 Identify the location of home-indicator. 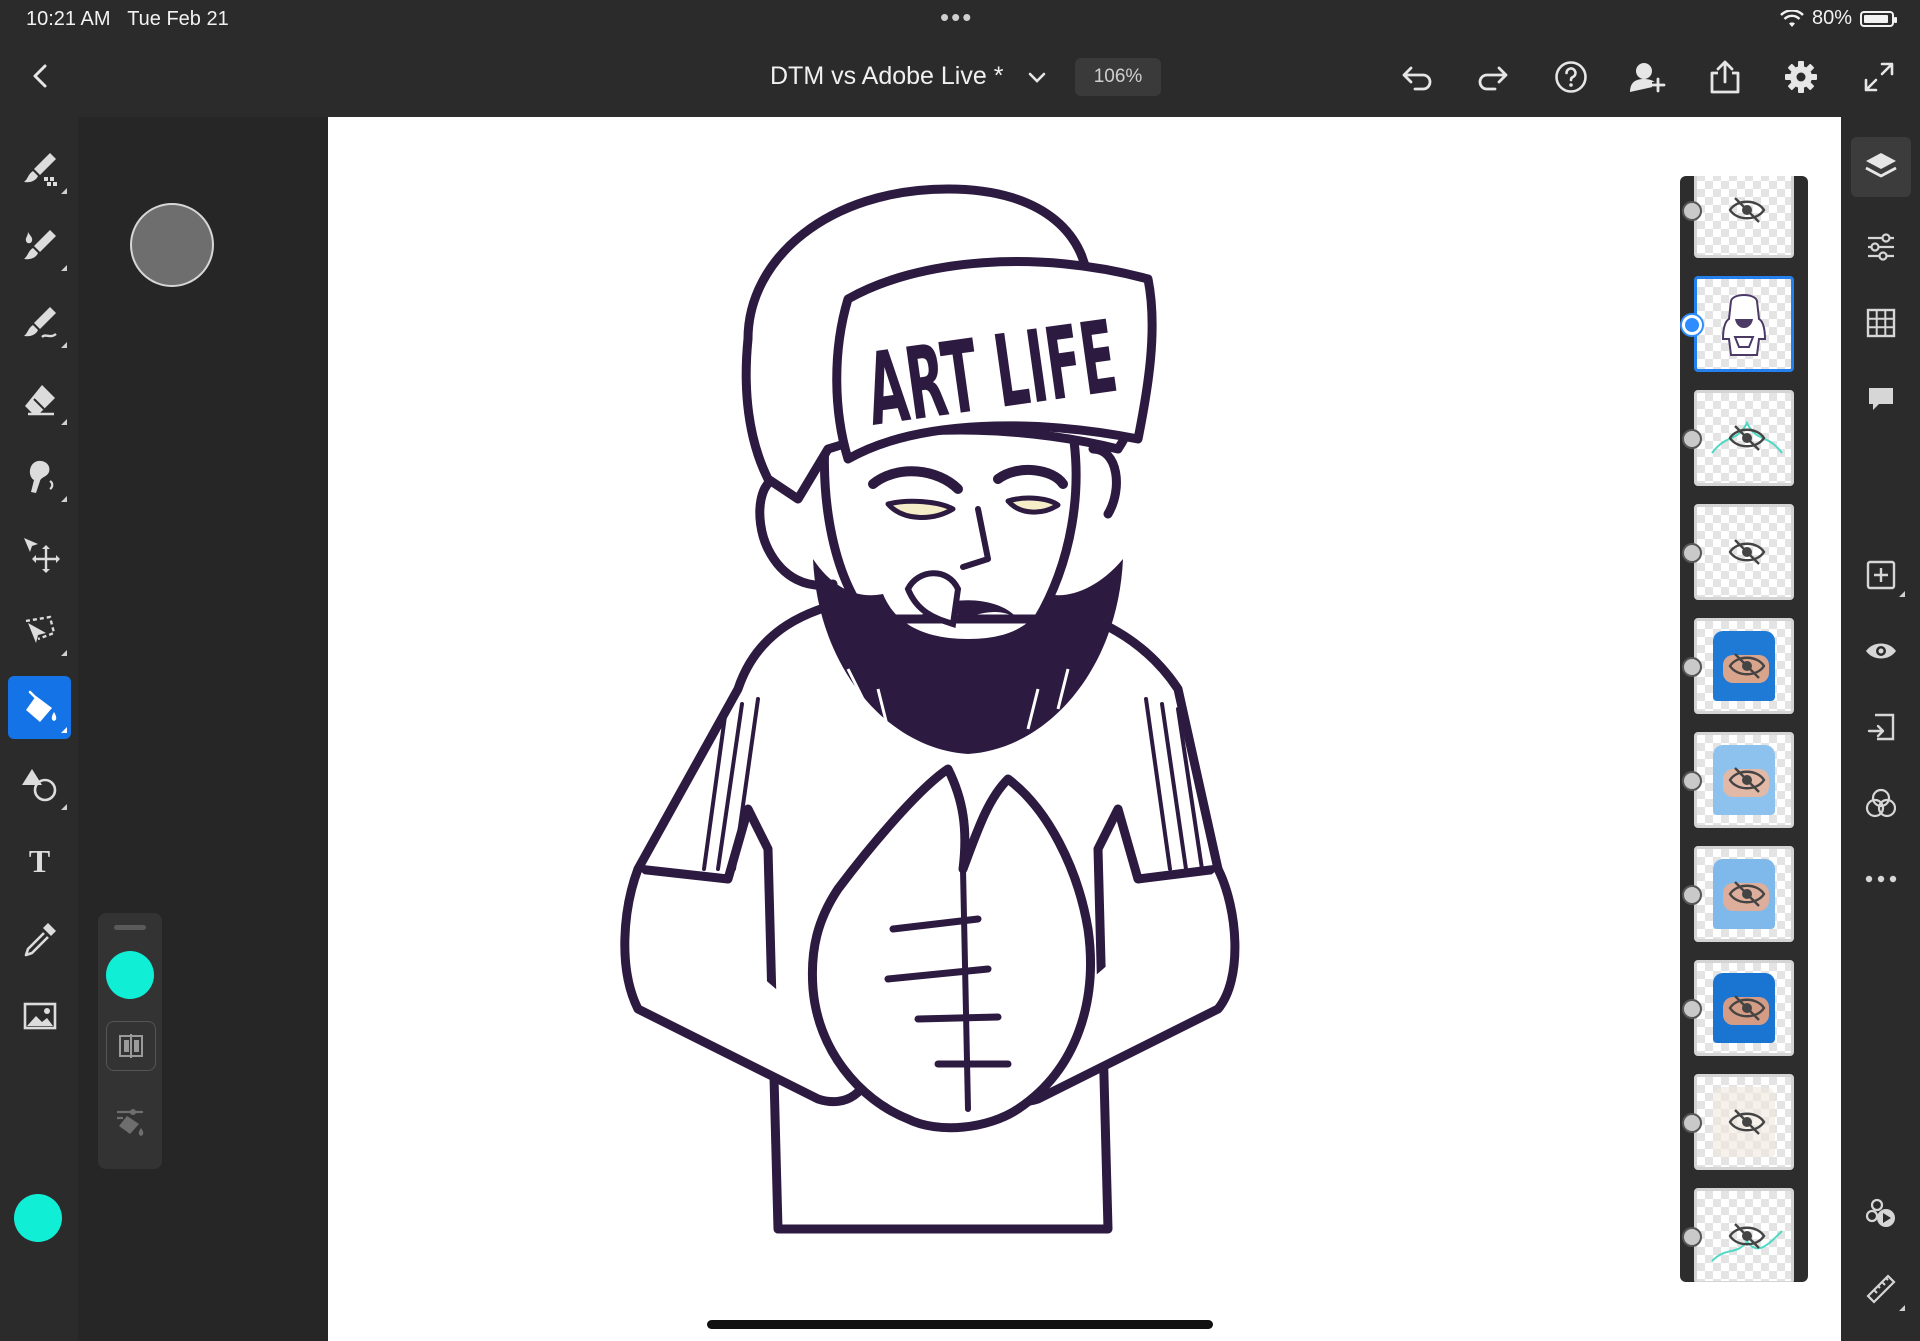
(960, 1324).